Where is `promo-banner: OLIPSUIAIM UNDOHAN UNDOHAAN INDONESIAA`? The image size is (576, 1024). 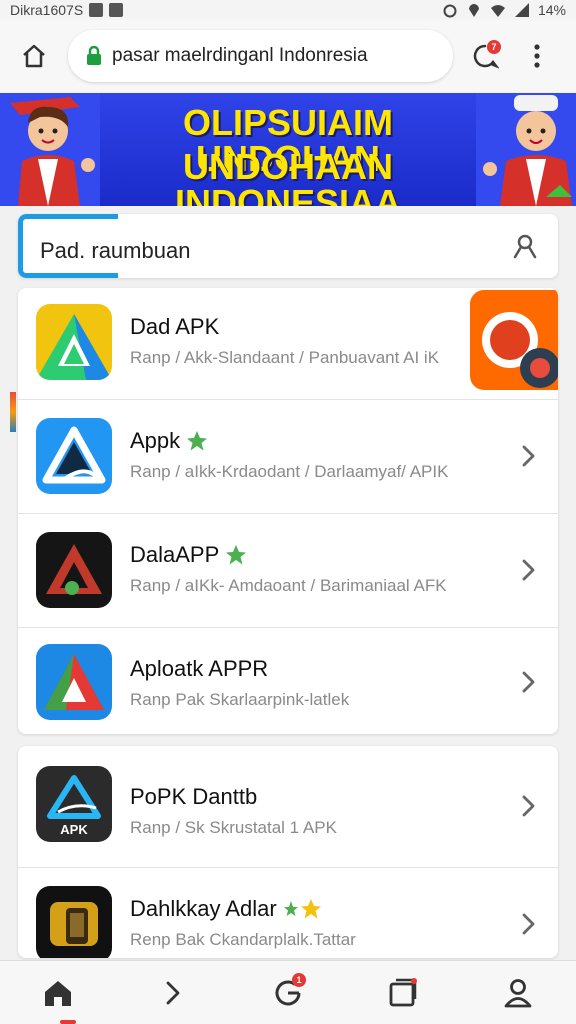
promo-banner: OLIPSUIAIM UNDOHAN UNDOHAAN INDONESIAA is located at coordinates (288, 149).